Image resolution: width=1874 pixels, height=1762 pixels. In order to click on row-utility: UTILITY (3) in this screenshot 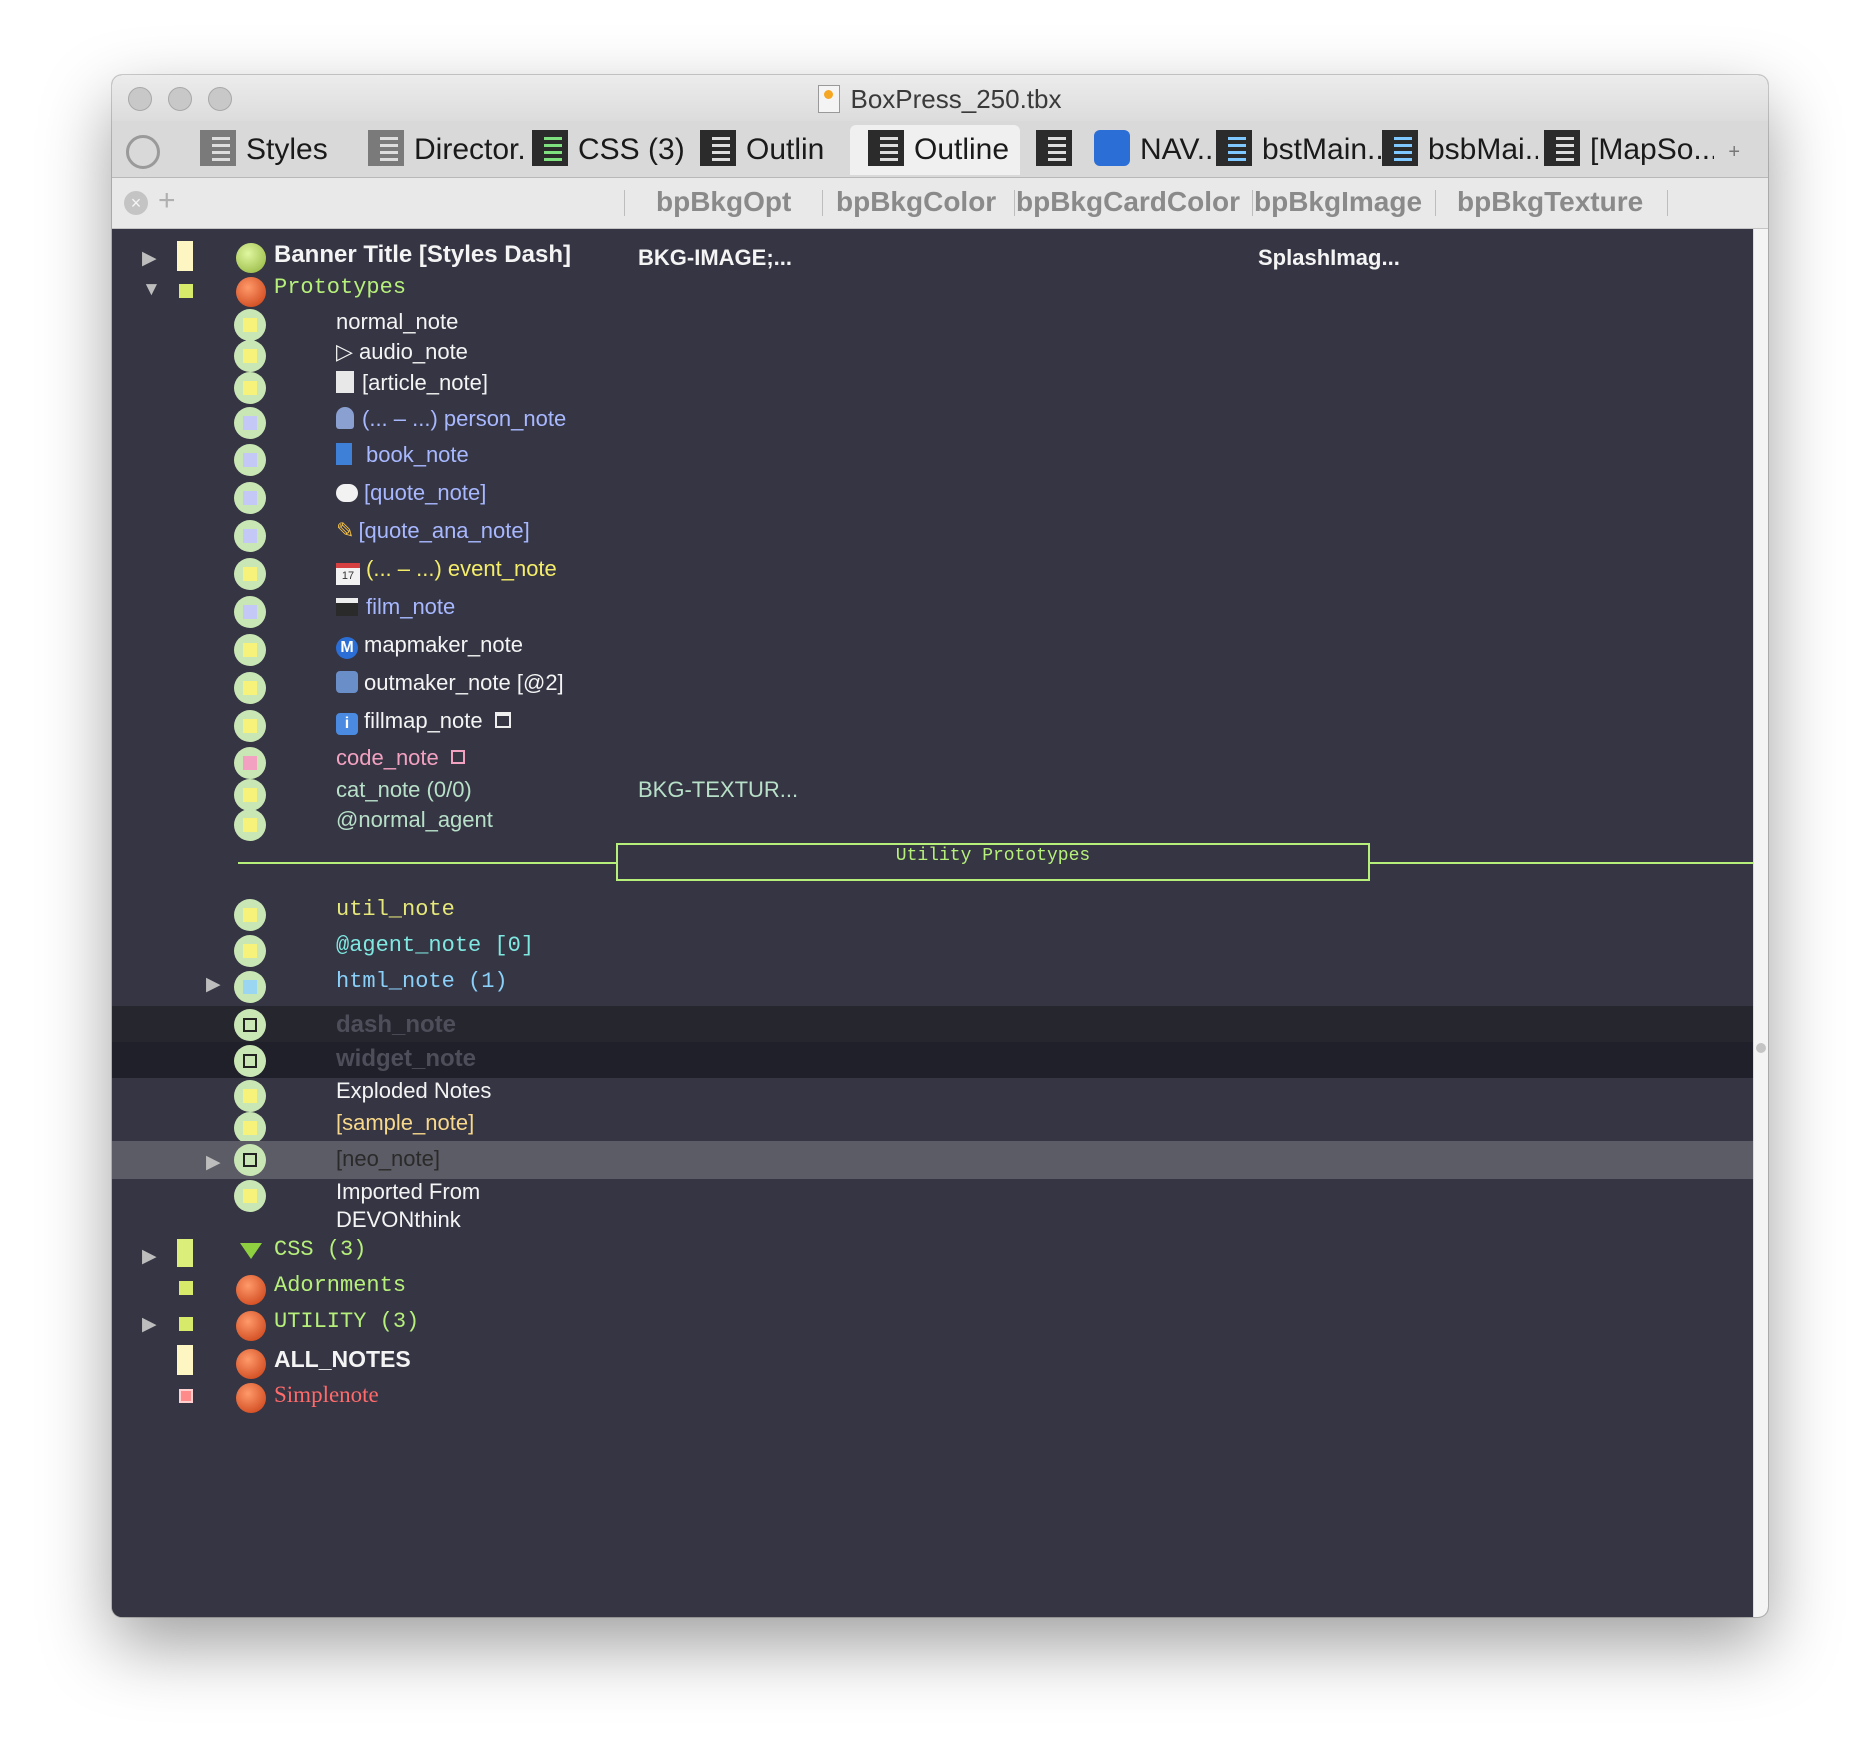, I will do `click(346, 1321)`.